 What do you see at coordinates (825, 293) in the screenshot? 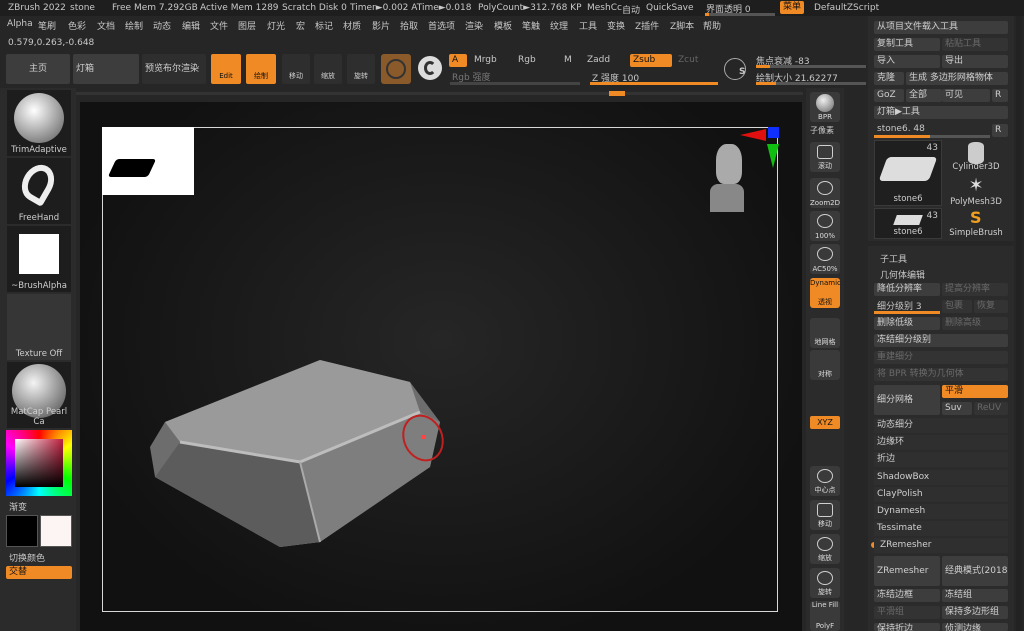
I see `dynamic-persp-button: Dynamic 透视` at bounding box center [825, 293].